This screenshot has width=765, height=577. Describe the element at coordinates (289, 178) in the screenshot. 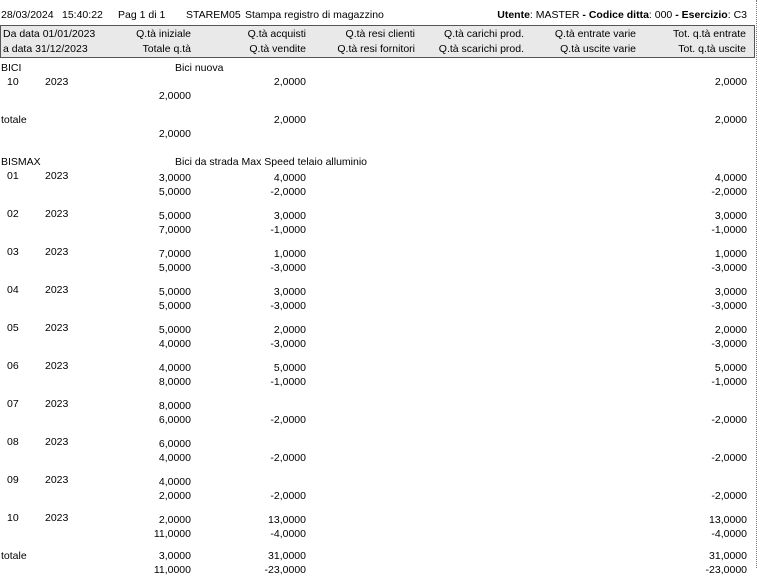

I see `qta-acquisti-value: 4,0000` at that location.